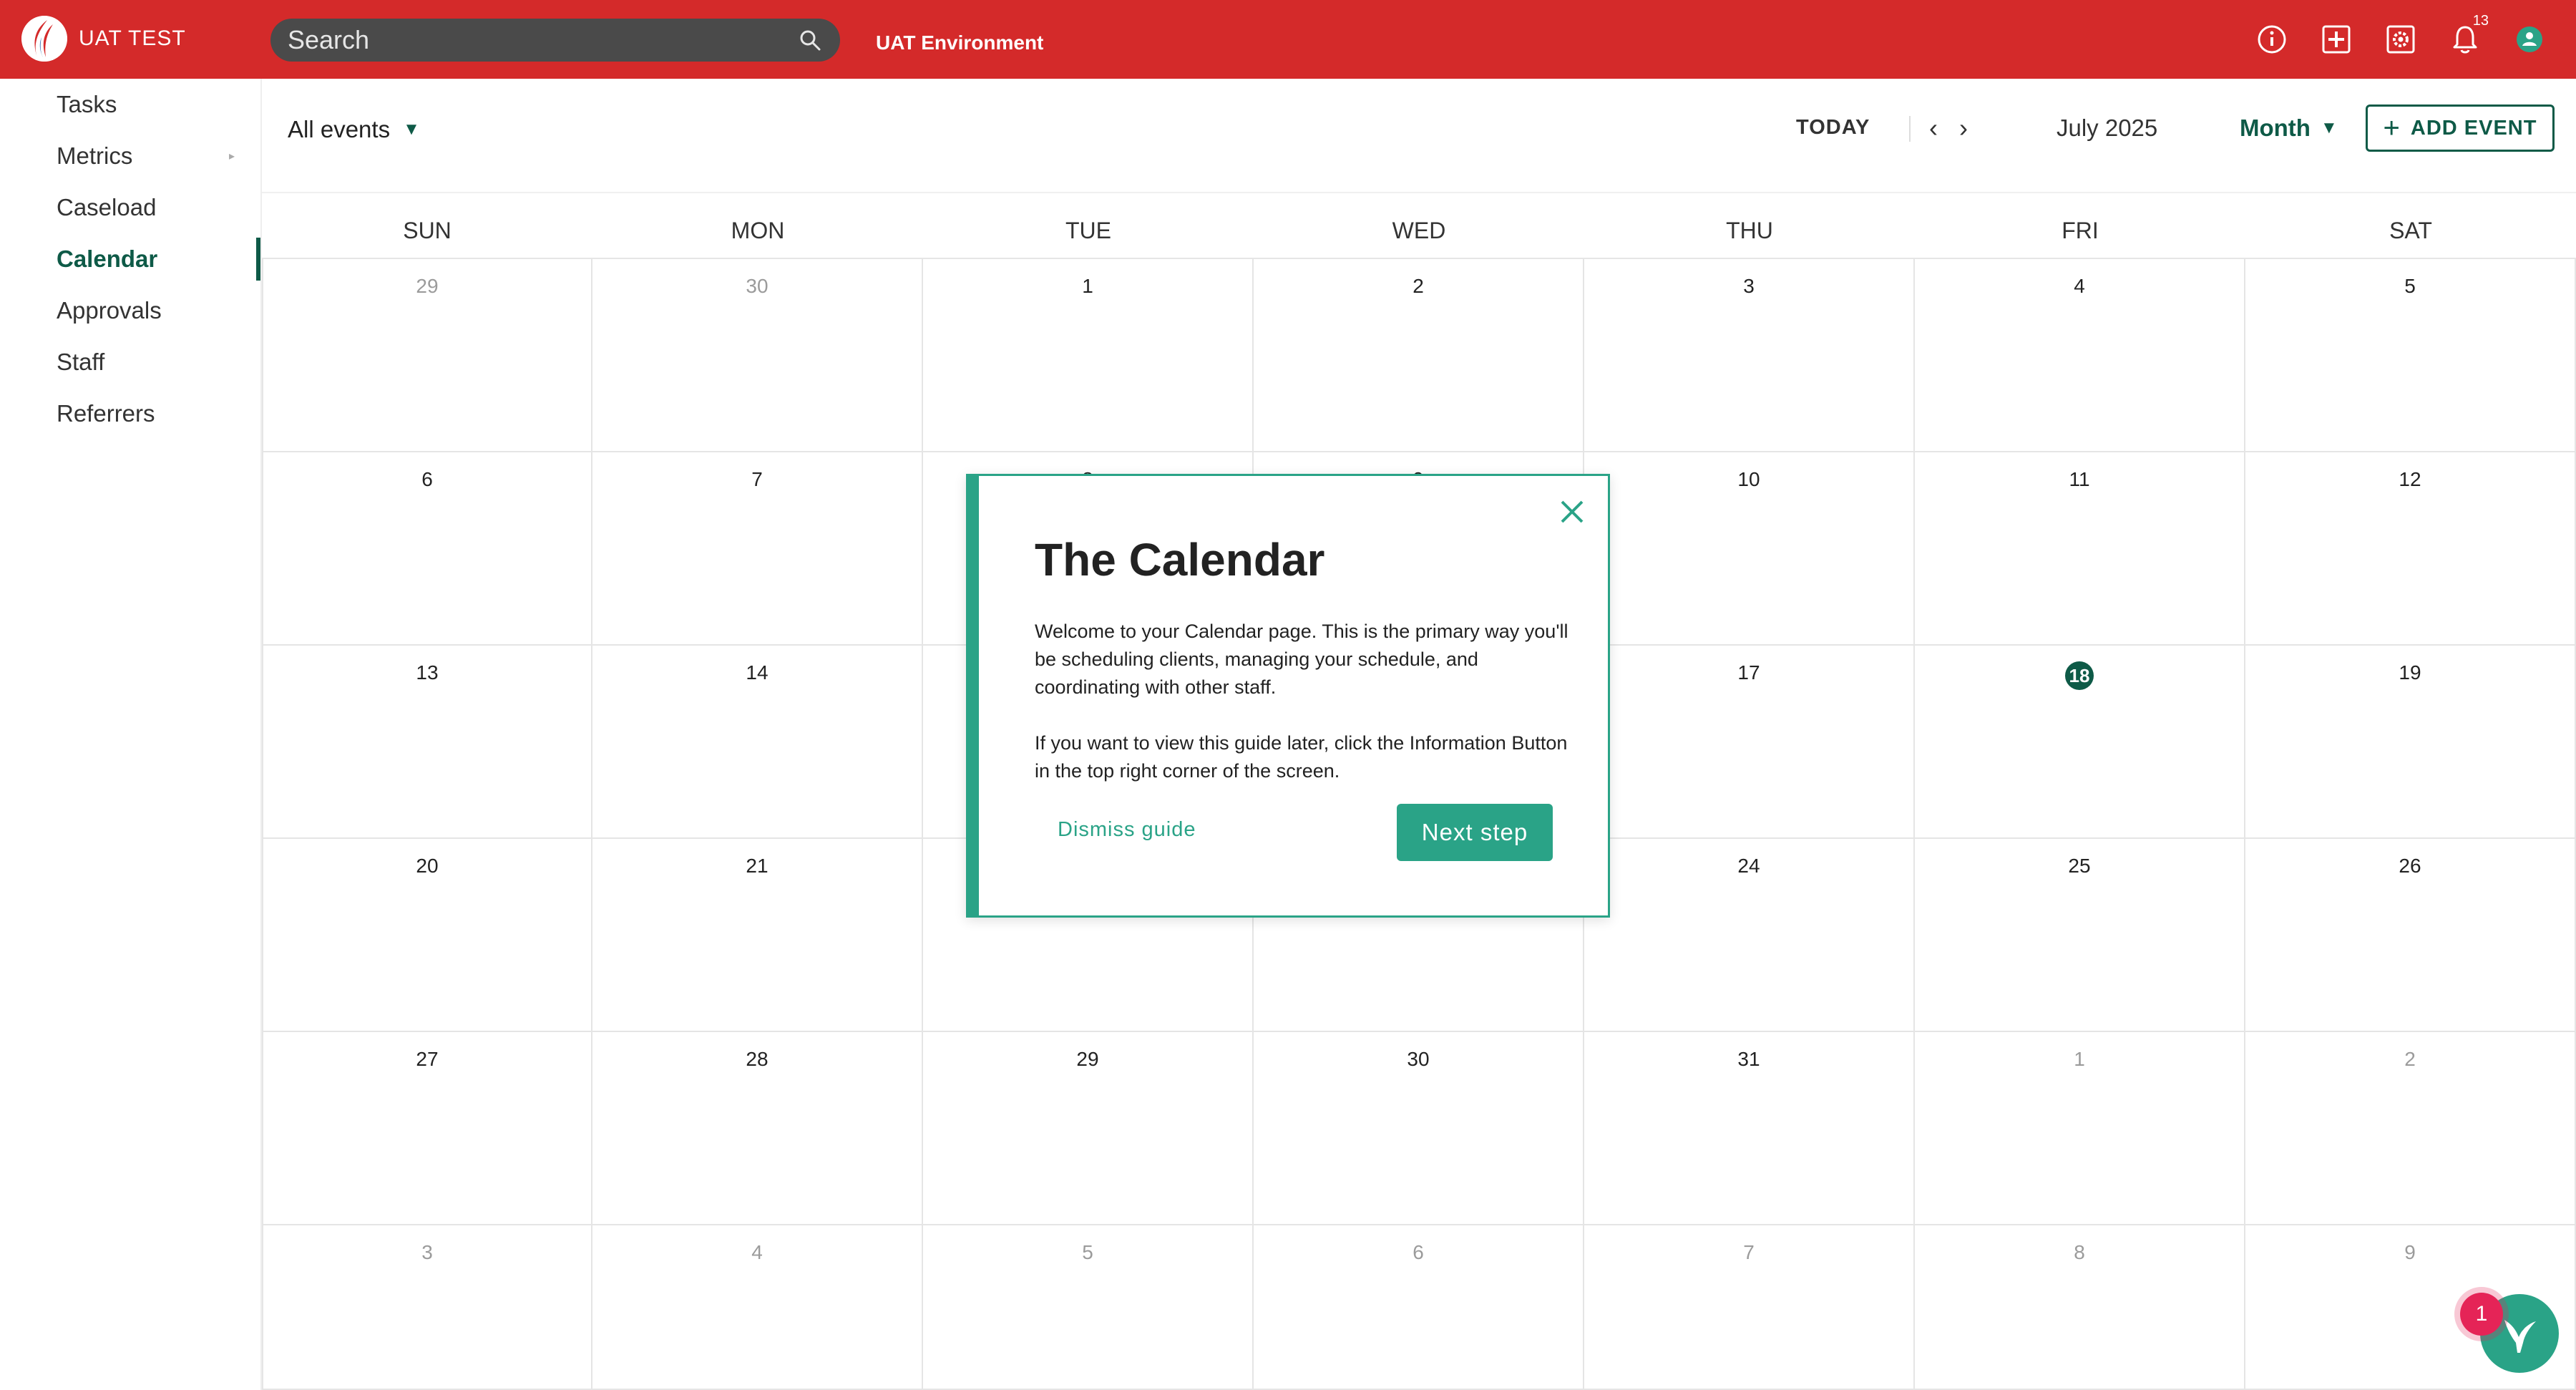  Describe the element at coordinates (2107, 128) in the screenshot. I see `current-month-label: July 2025` at that location.